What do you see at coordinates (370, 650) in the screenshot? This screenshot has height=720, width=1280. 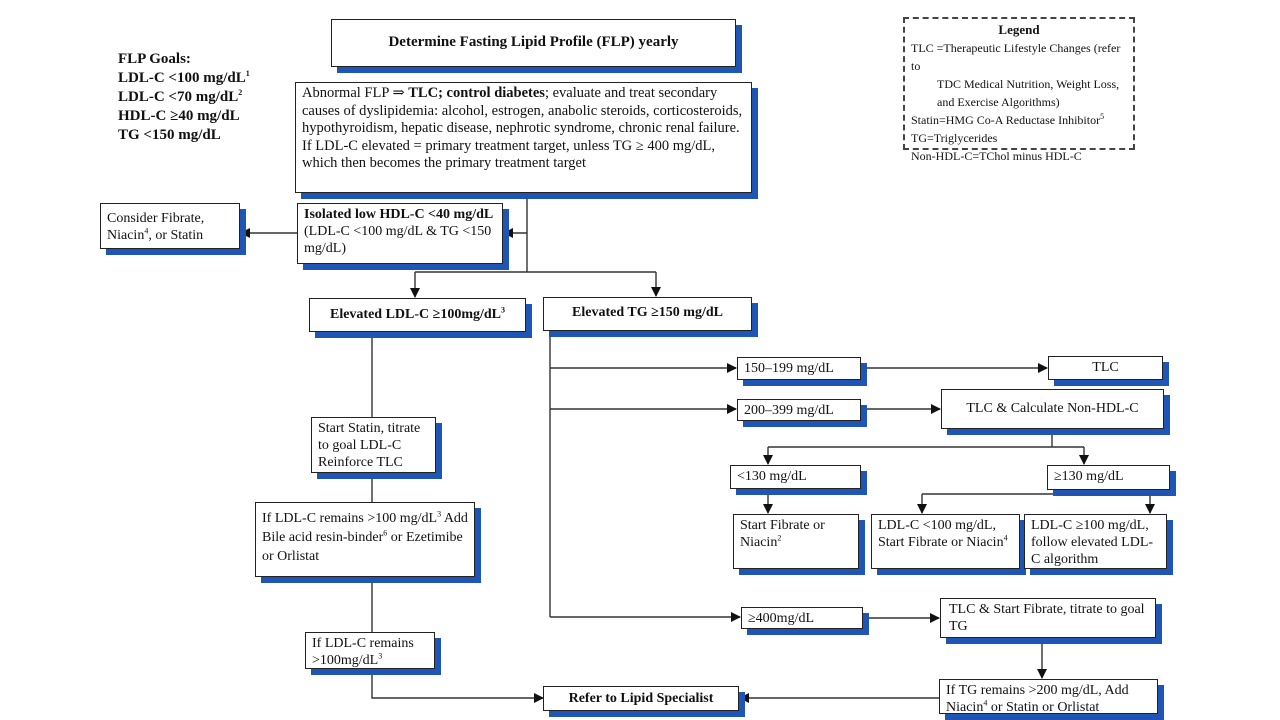 I see `node-if-ldl-remains-2: If LDL-C remains >100mg/dL3` at bounding box center [370, 650].